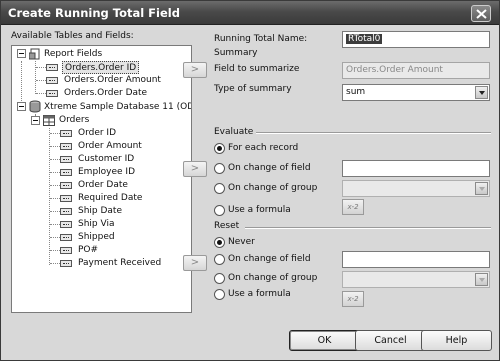  I want to click on reset-field-arrow-button: >, so click(195, 263).